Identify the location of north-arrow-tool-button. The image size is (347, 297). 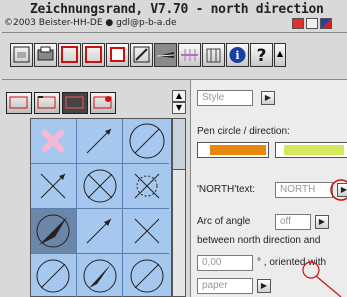
(165, 55).